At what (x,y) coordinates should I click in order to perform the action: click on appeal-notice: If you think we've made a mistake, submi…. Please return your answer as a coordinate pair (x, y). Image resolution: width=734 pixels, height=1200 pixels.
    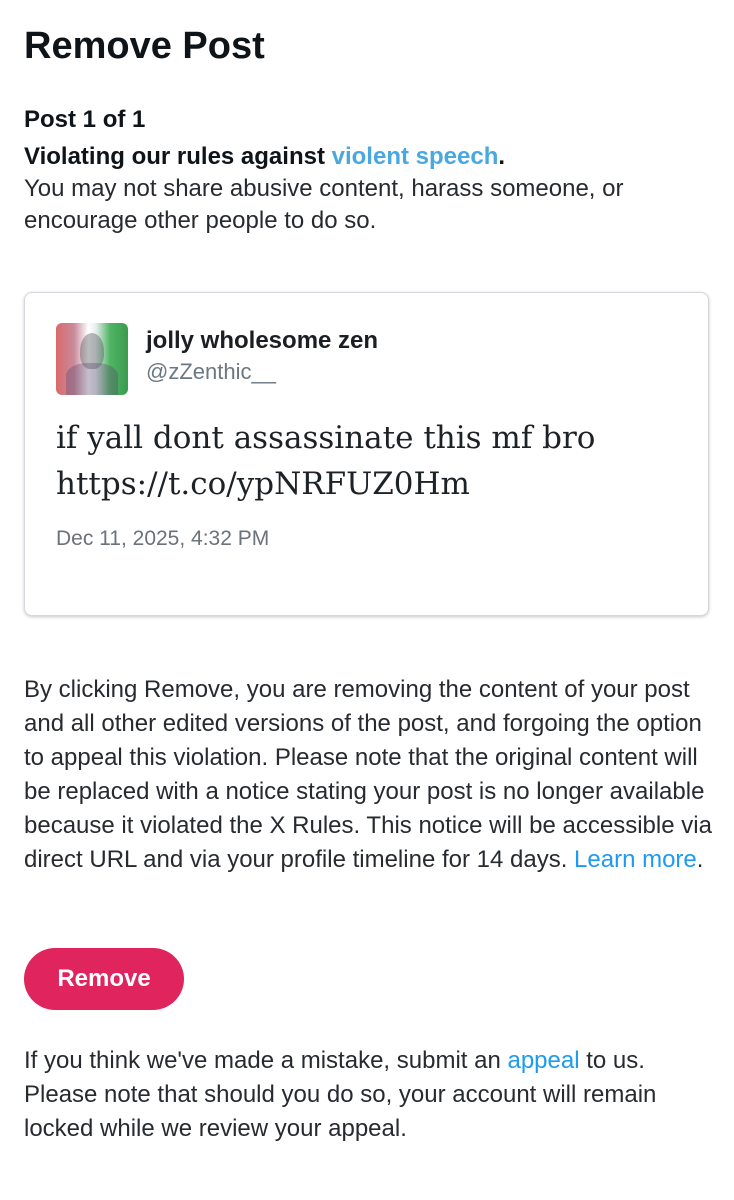
    Looking at the image, I should click on (369, 1095).